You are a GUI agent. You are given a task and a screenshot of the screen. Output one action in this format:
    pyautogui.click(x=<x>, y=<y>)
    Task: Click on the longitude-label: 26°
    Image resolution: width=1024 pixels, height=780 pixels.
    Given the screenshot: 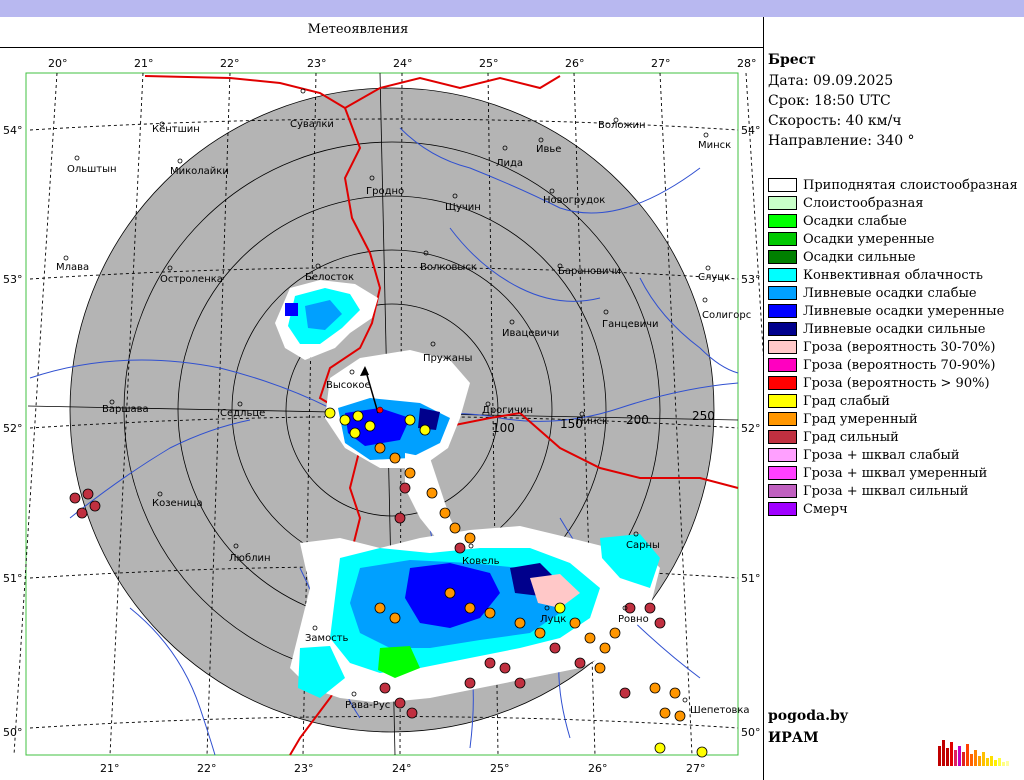 What is the action you would take?
    pyautogui.click(x=575, y=63)
    